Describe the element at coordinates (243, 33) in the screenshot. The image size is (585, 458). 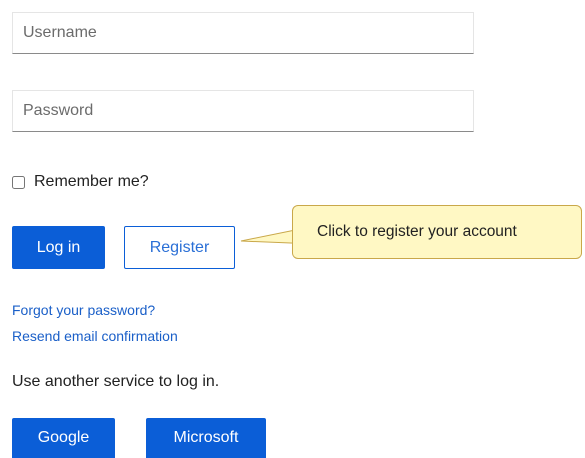
I see `username-input` at that location.